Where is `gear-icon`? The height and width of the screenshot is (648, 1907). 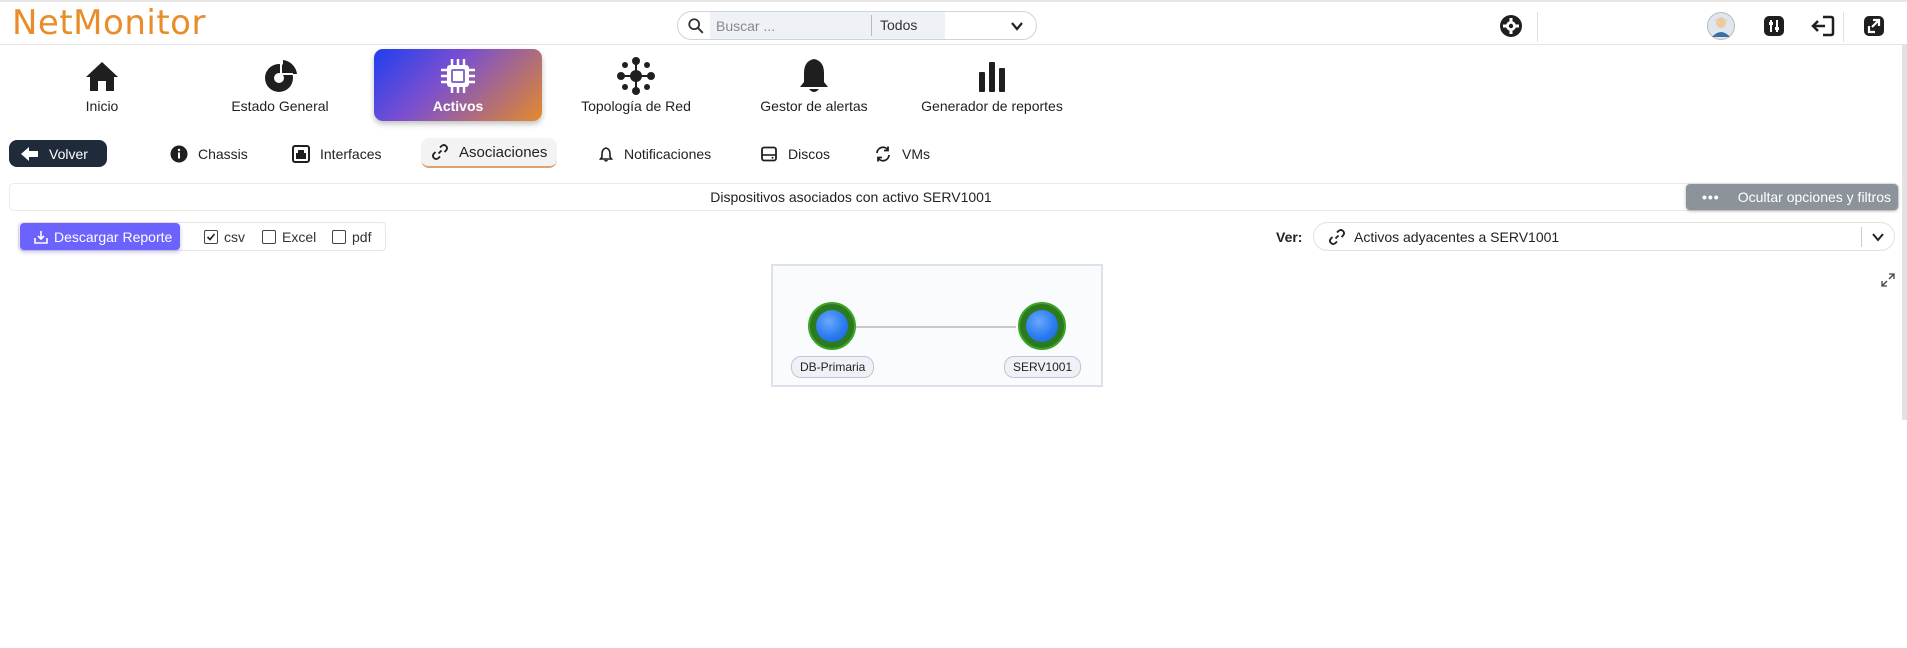 gear-icon is located at coordinates (1511, 26).